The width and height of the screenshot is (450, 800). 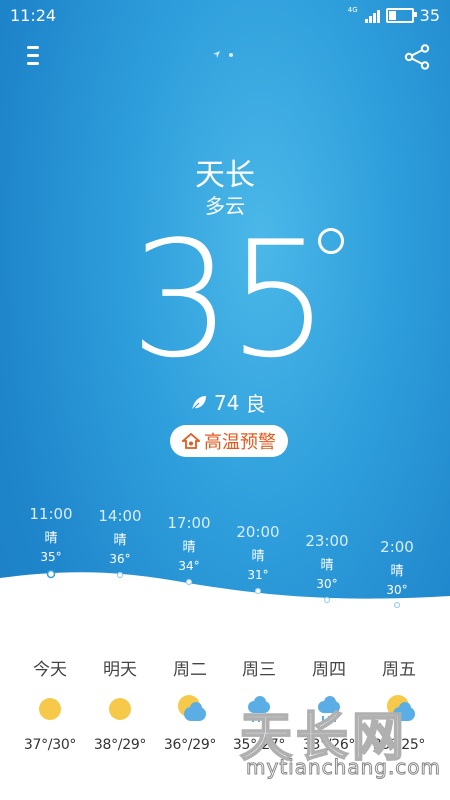 I want to click on city-name: 天长, so click(x=225, y=175).